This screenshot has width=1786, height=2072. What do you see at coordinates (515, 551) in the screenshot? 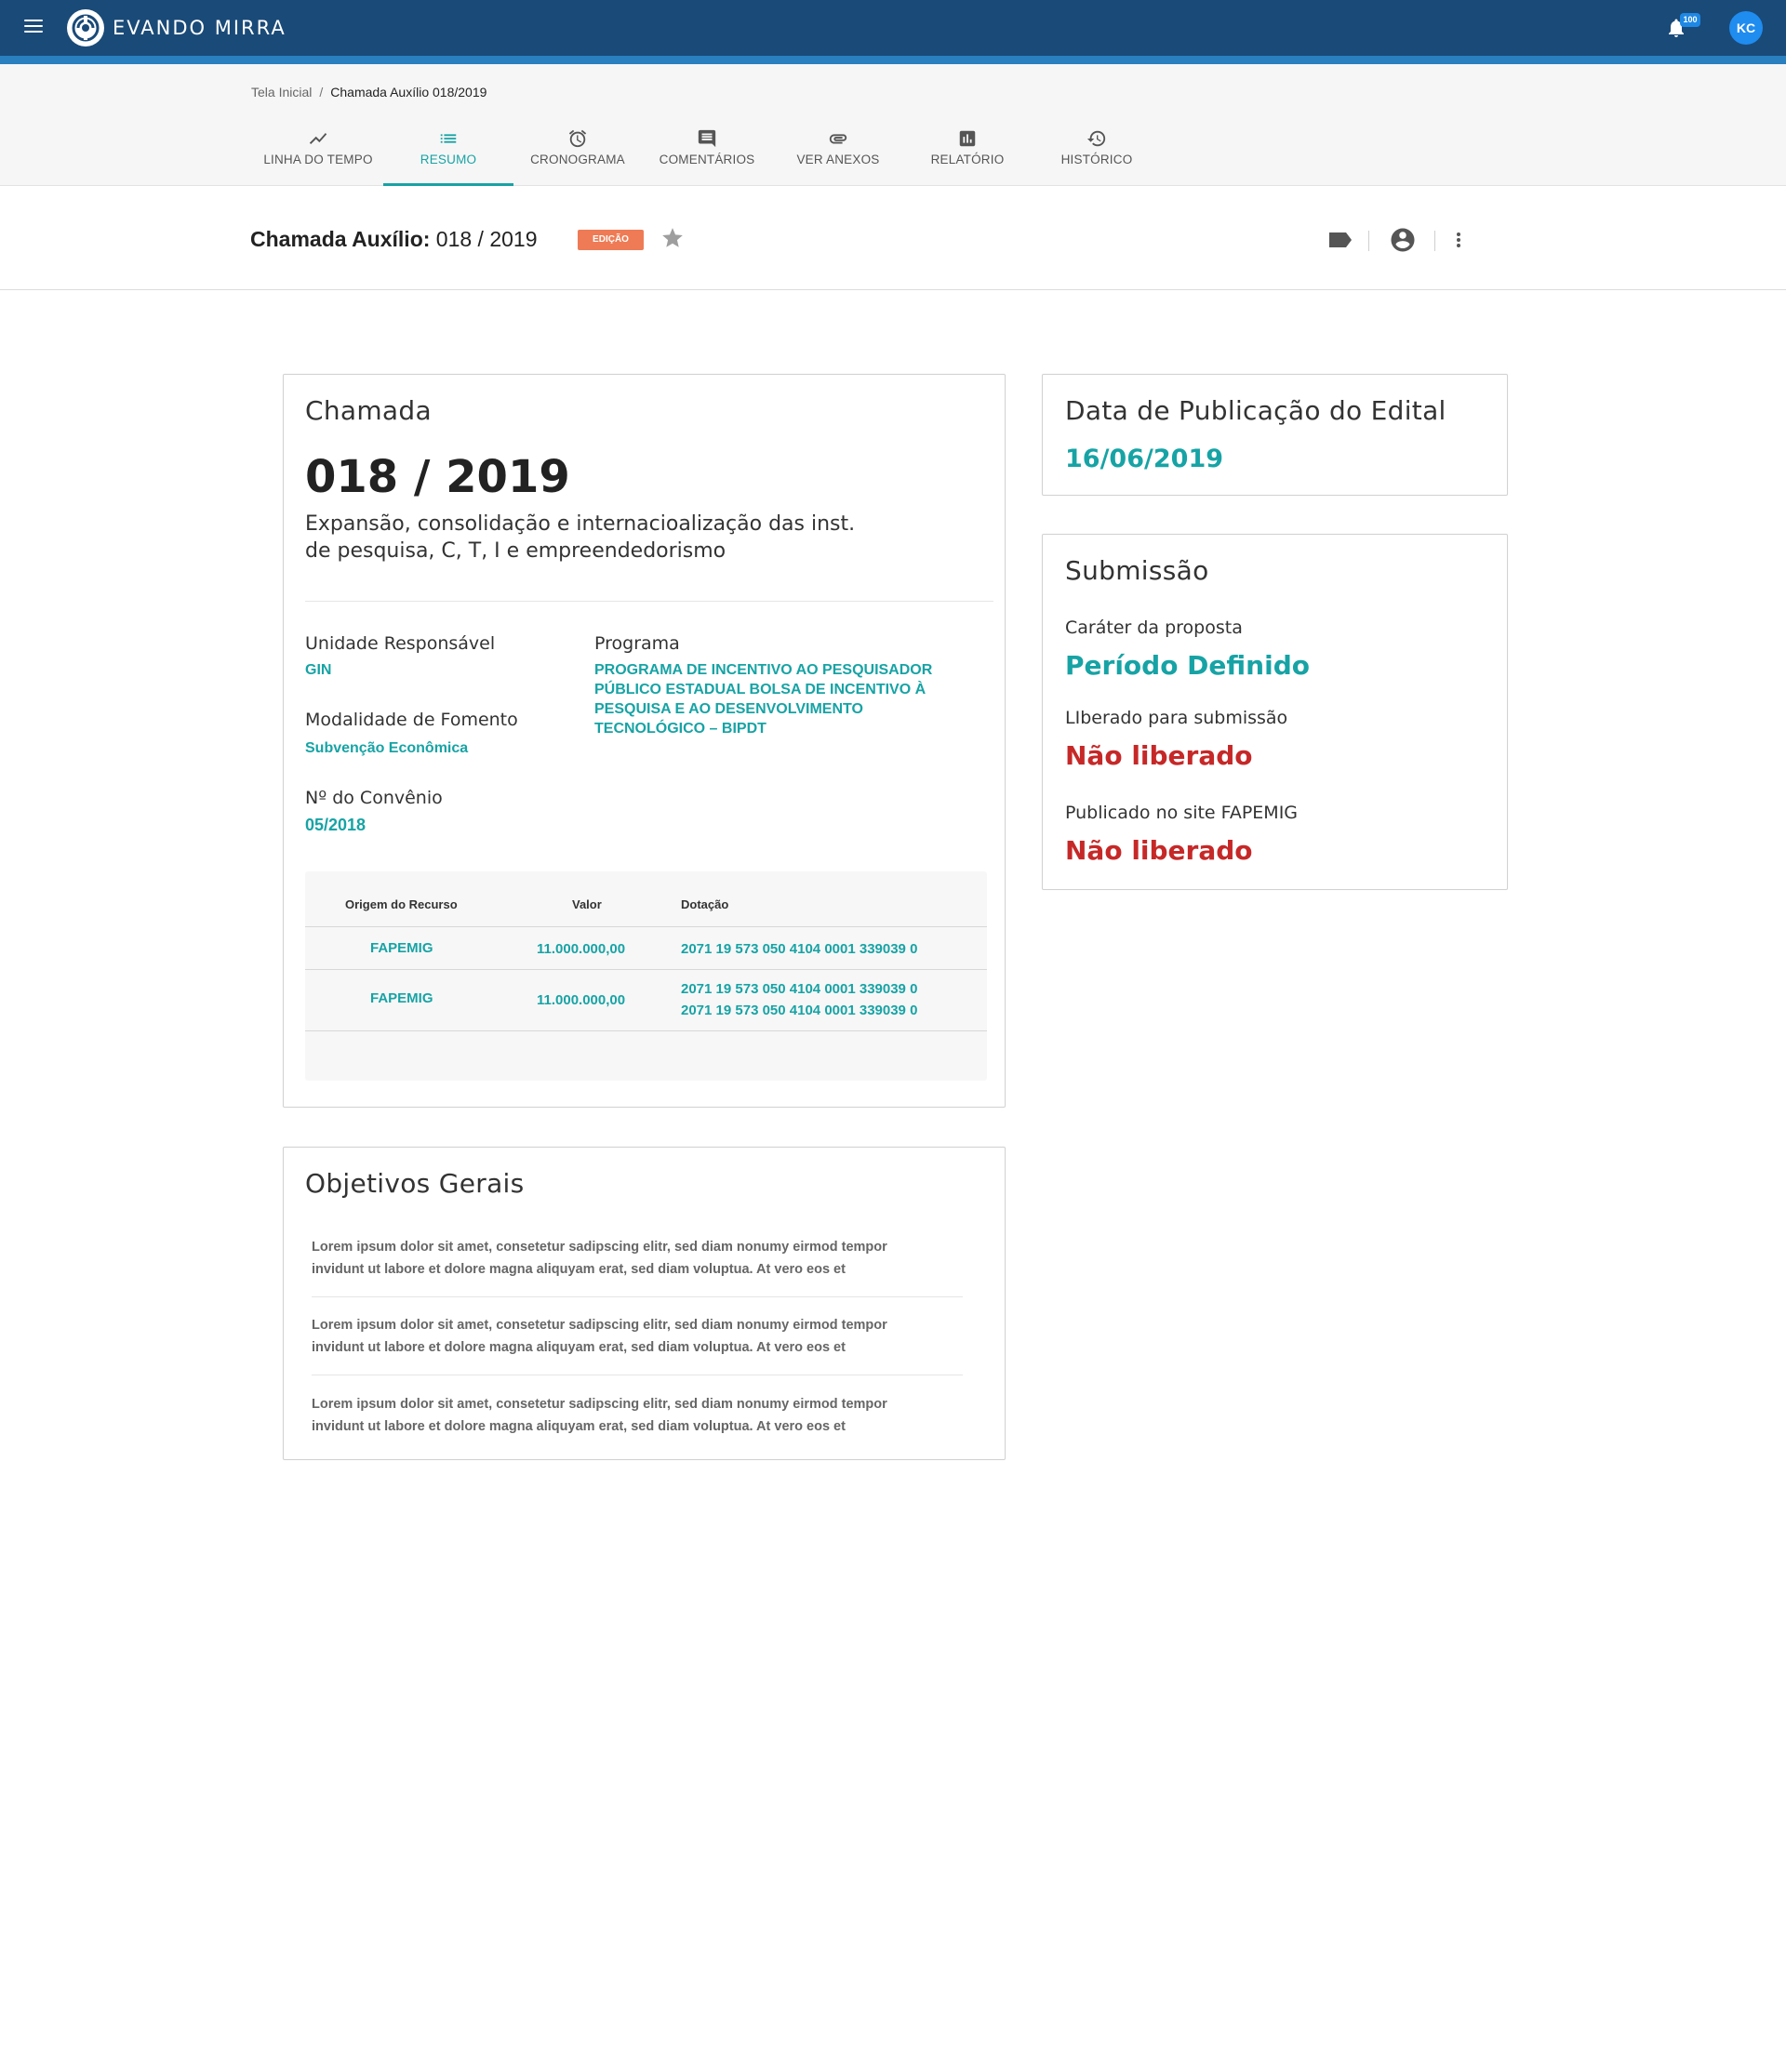
I see `description-line: de pesquisa, C, T, I e empreendedorismo` at bounding box center [515, 551].